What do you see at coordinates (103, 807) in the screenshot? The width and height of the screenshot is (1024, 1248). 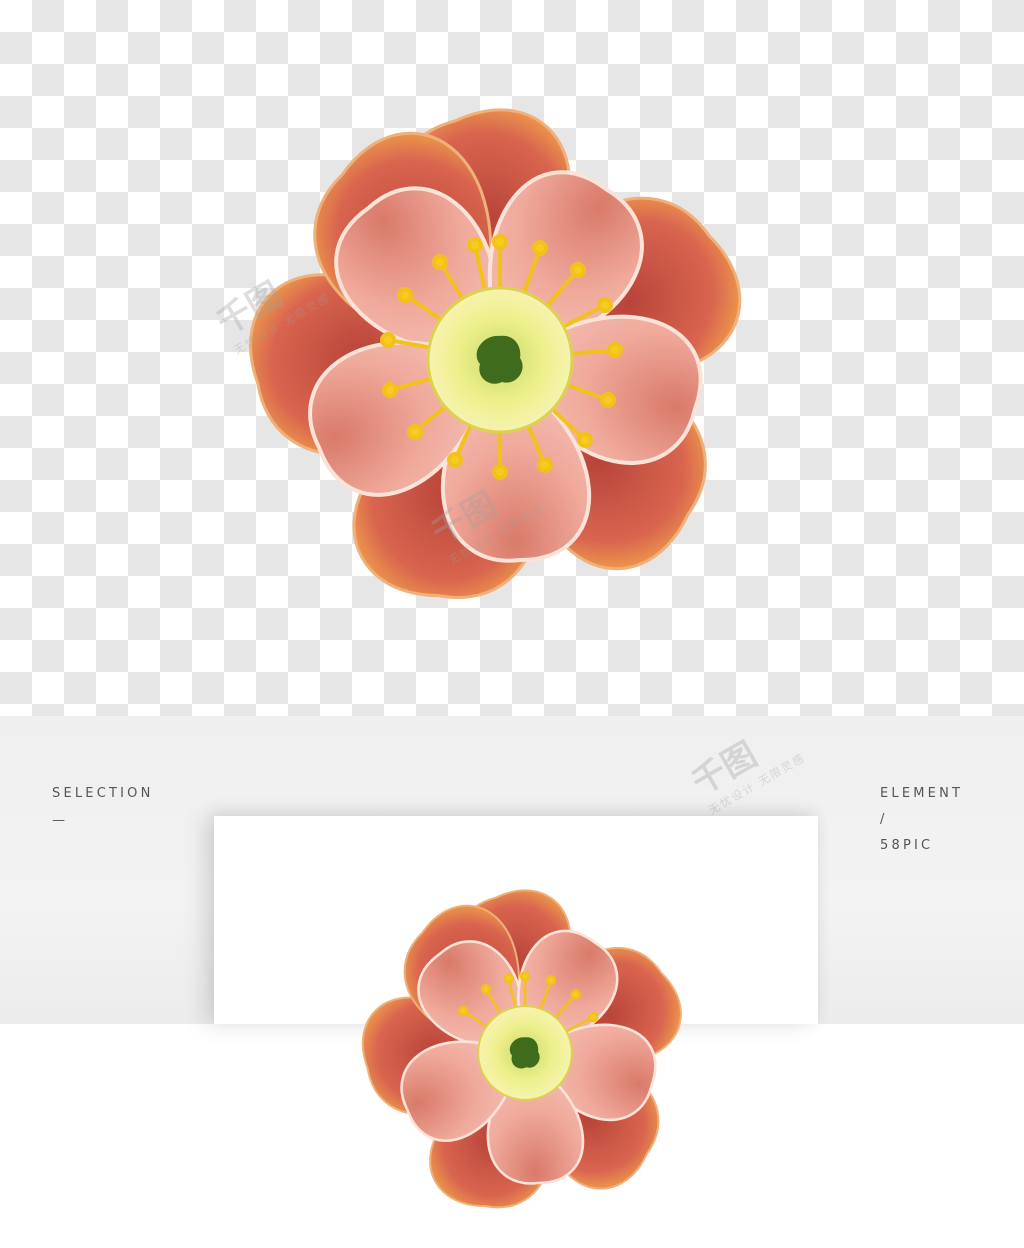 I see `selection-label: SELECTION —` at bounding box center [103, 807].